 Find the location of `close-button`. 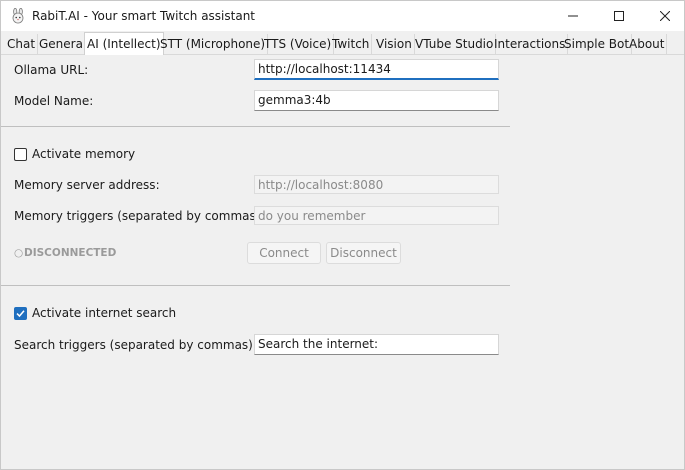

close-button is located at coordinates (663, 16).